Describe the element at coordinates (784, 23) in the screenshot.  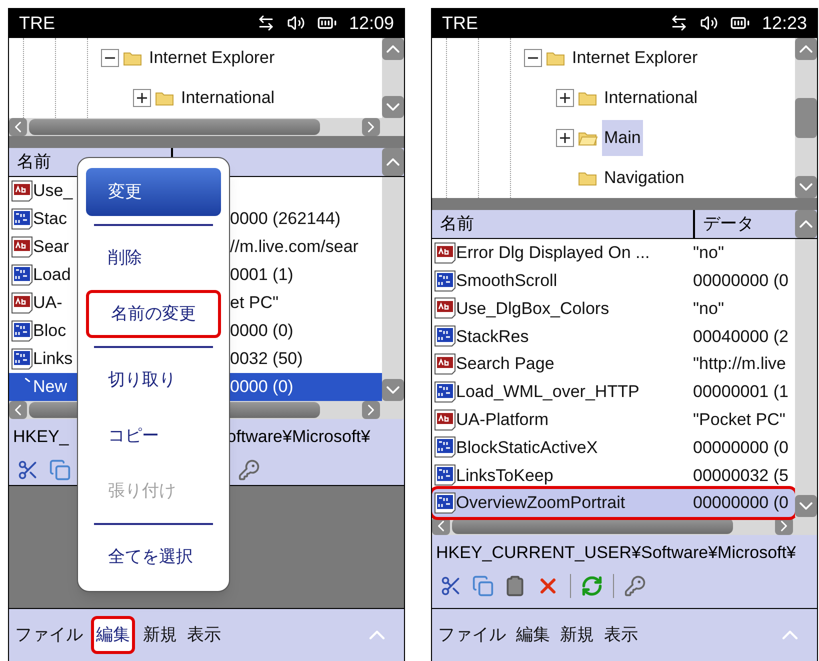
I see `clock-time: 12:23` at that location.